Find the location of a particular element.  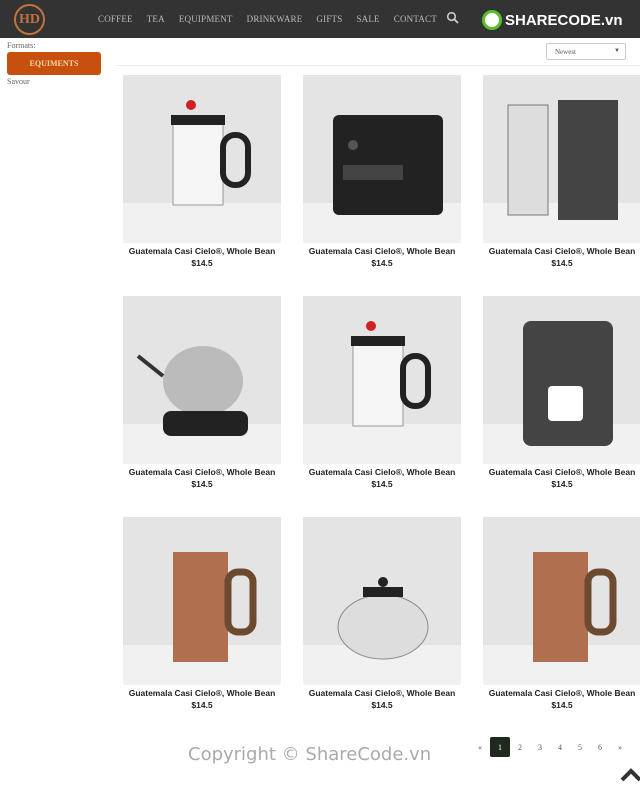

nav-gifts: GIFTS is located at coordinates (329, 19).